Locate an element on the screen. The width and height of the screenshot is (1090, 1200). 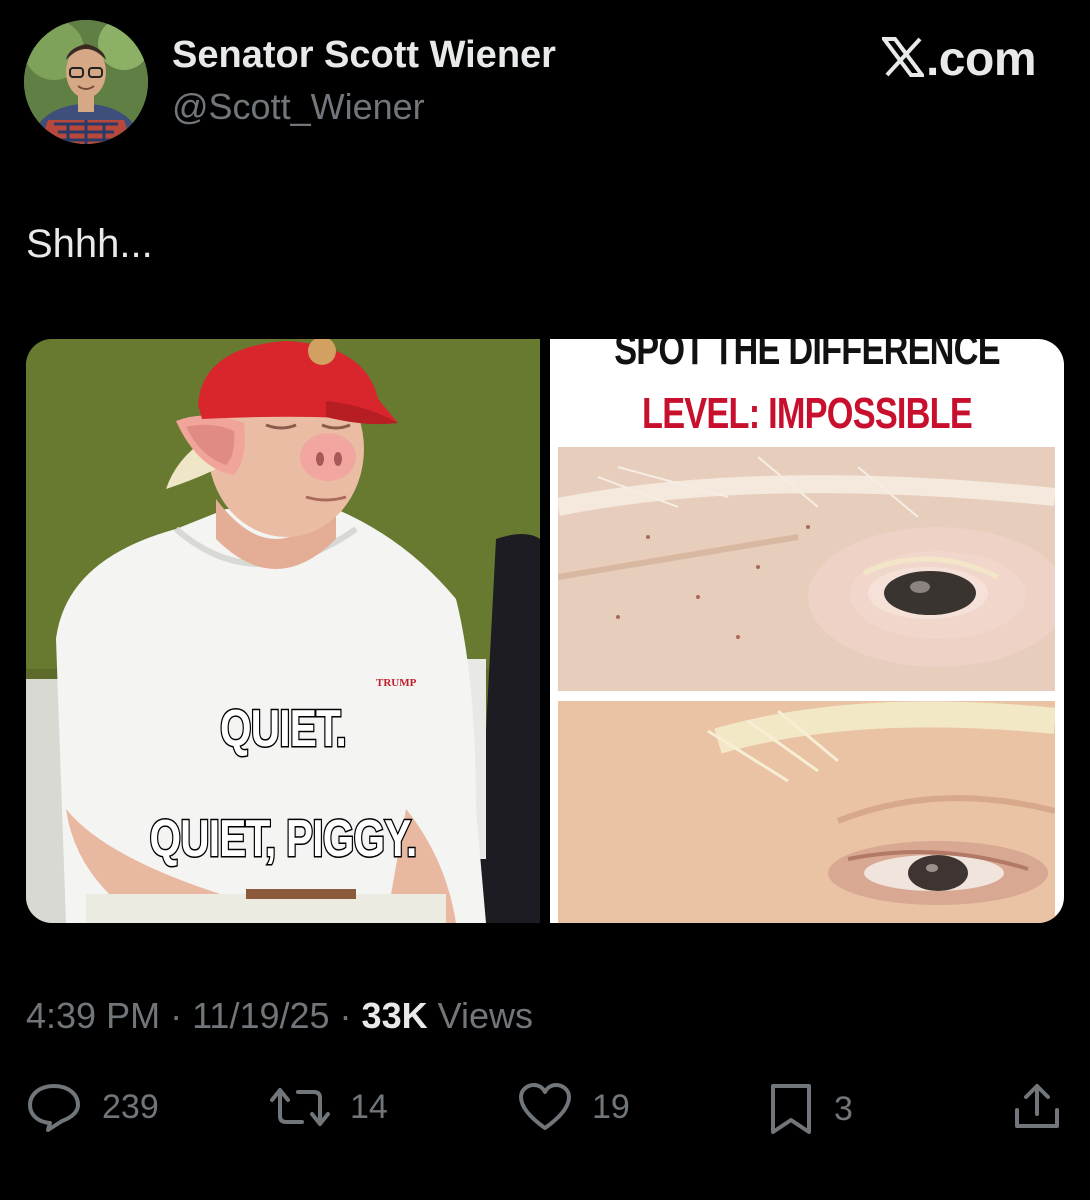
author-handle: @Scott_Wiener is located at coordinates (298, 107).